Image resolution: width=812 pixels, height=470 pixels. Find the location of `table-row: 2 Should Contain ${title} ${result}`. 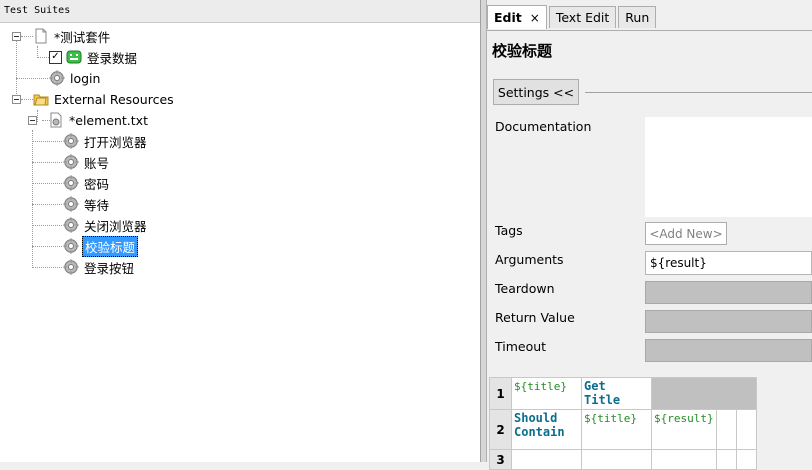

table-row: 2 Should Contain ${title} ${result} is located at coordinates (623, 429).